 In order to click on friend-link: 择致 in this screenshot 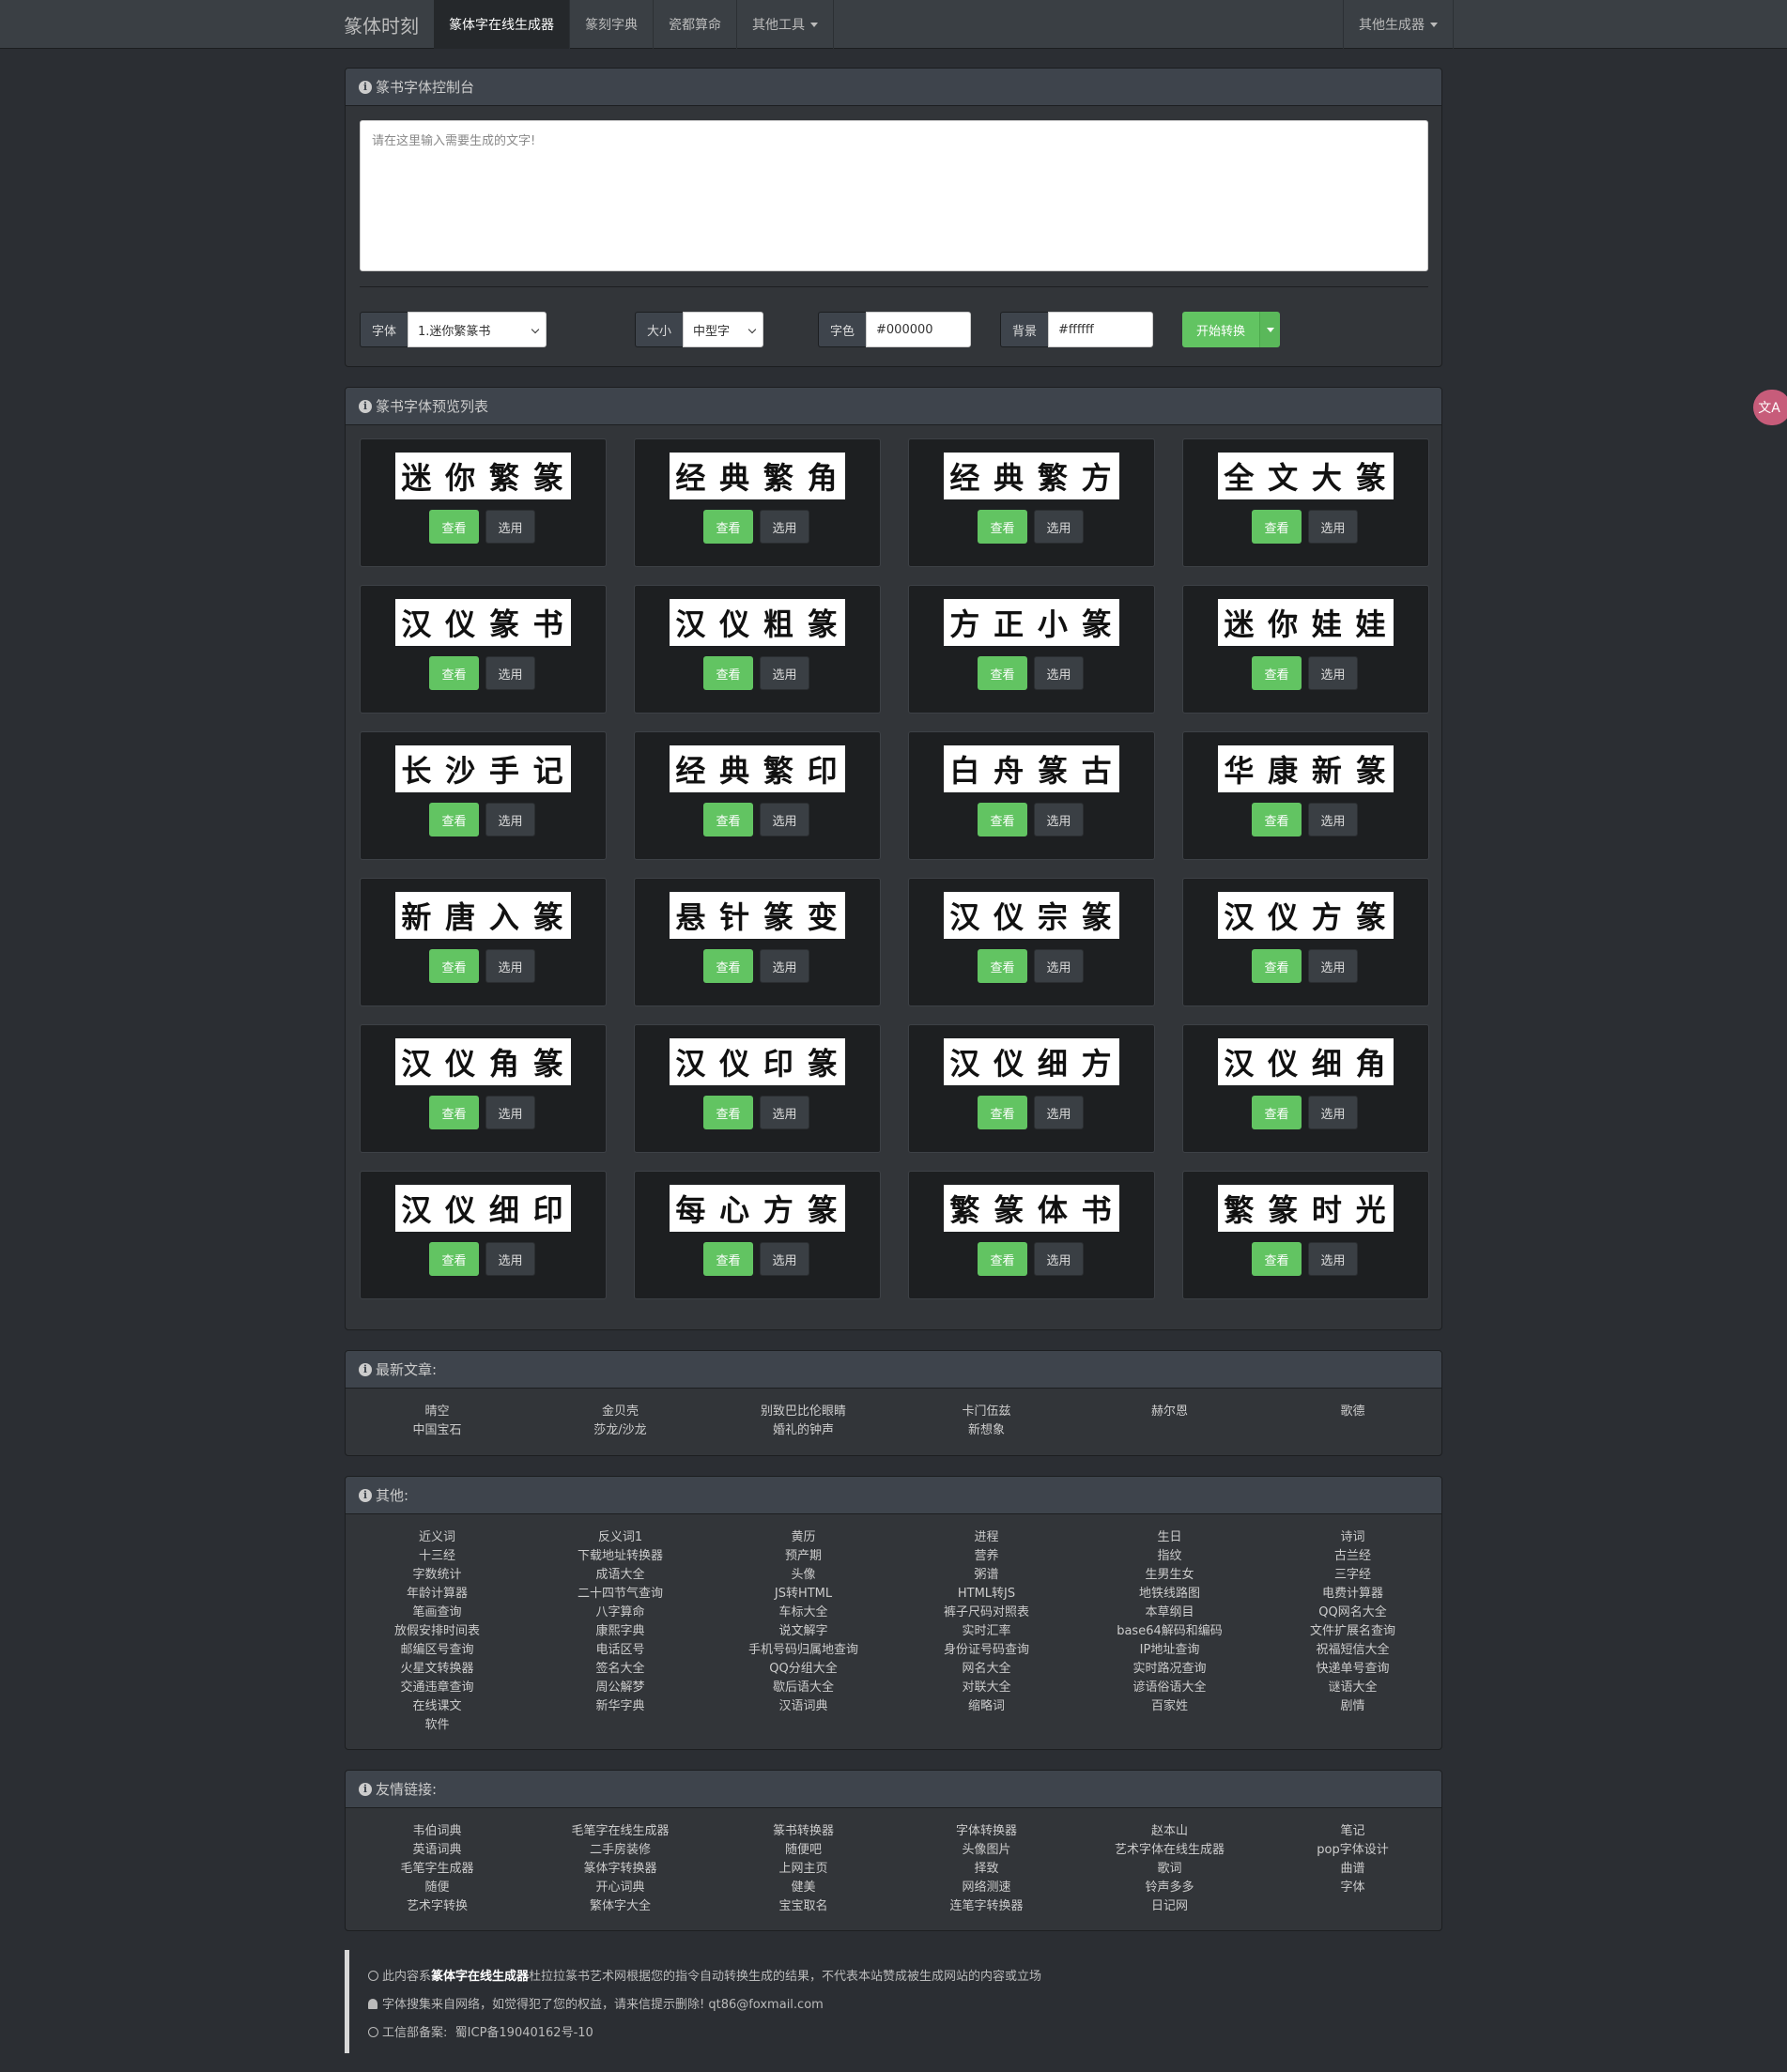, I will do `click(986, 1870)`.